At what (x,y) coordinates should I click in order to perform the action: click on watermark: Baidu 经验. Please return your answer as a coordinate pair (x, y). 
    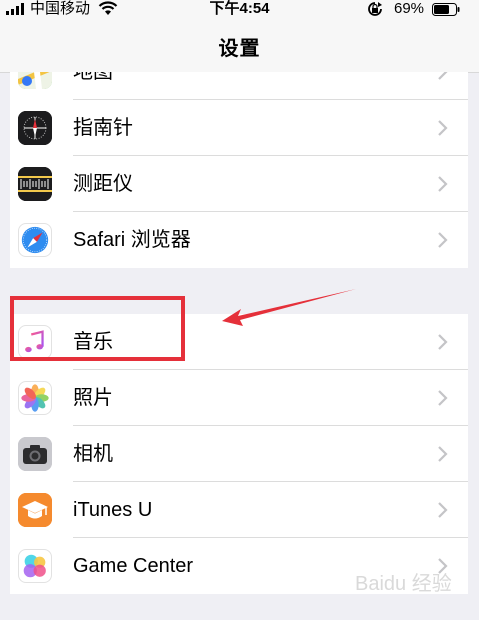
    Looking at the image, I should click on (403, 584).